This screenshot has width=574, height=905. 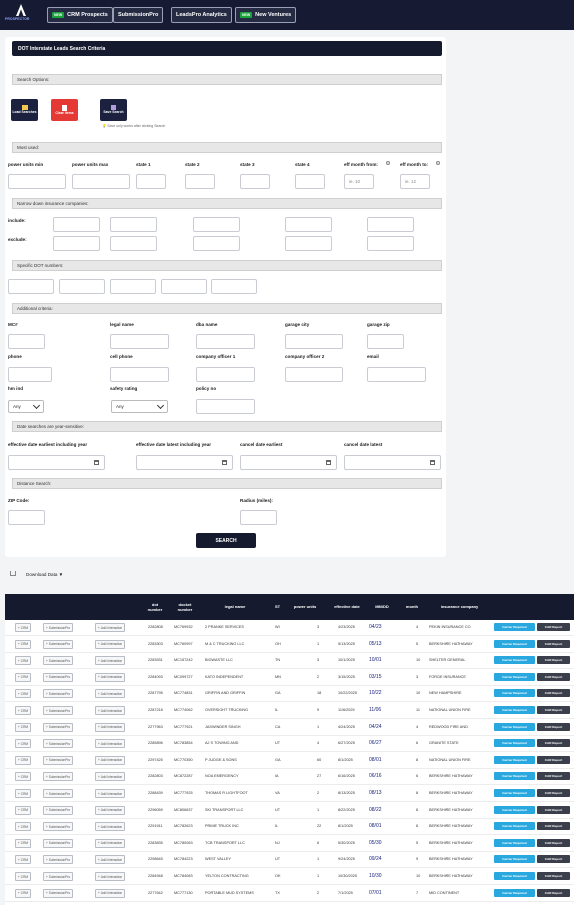 What do you see at coordinates (64, 110) in the screenshot?
I see `clear-items-button: Clear Items` at bounding box center [64, 110].